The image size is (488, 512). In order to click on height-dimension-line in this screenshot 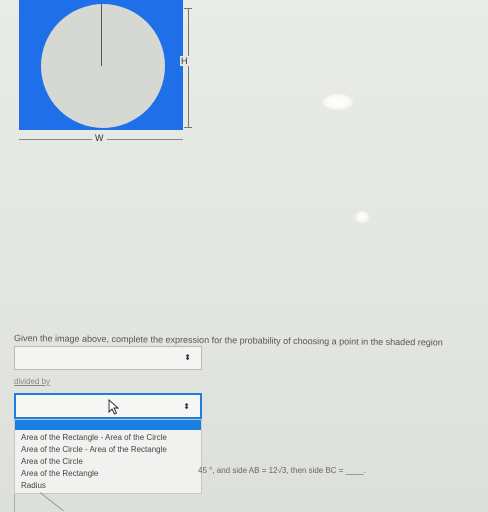, I will do `click(188, 68)`.